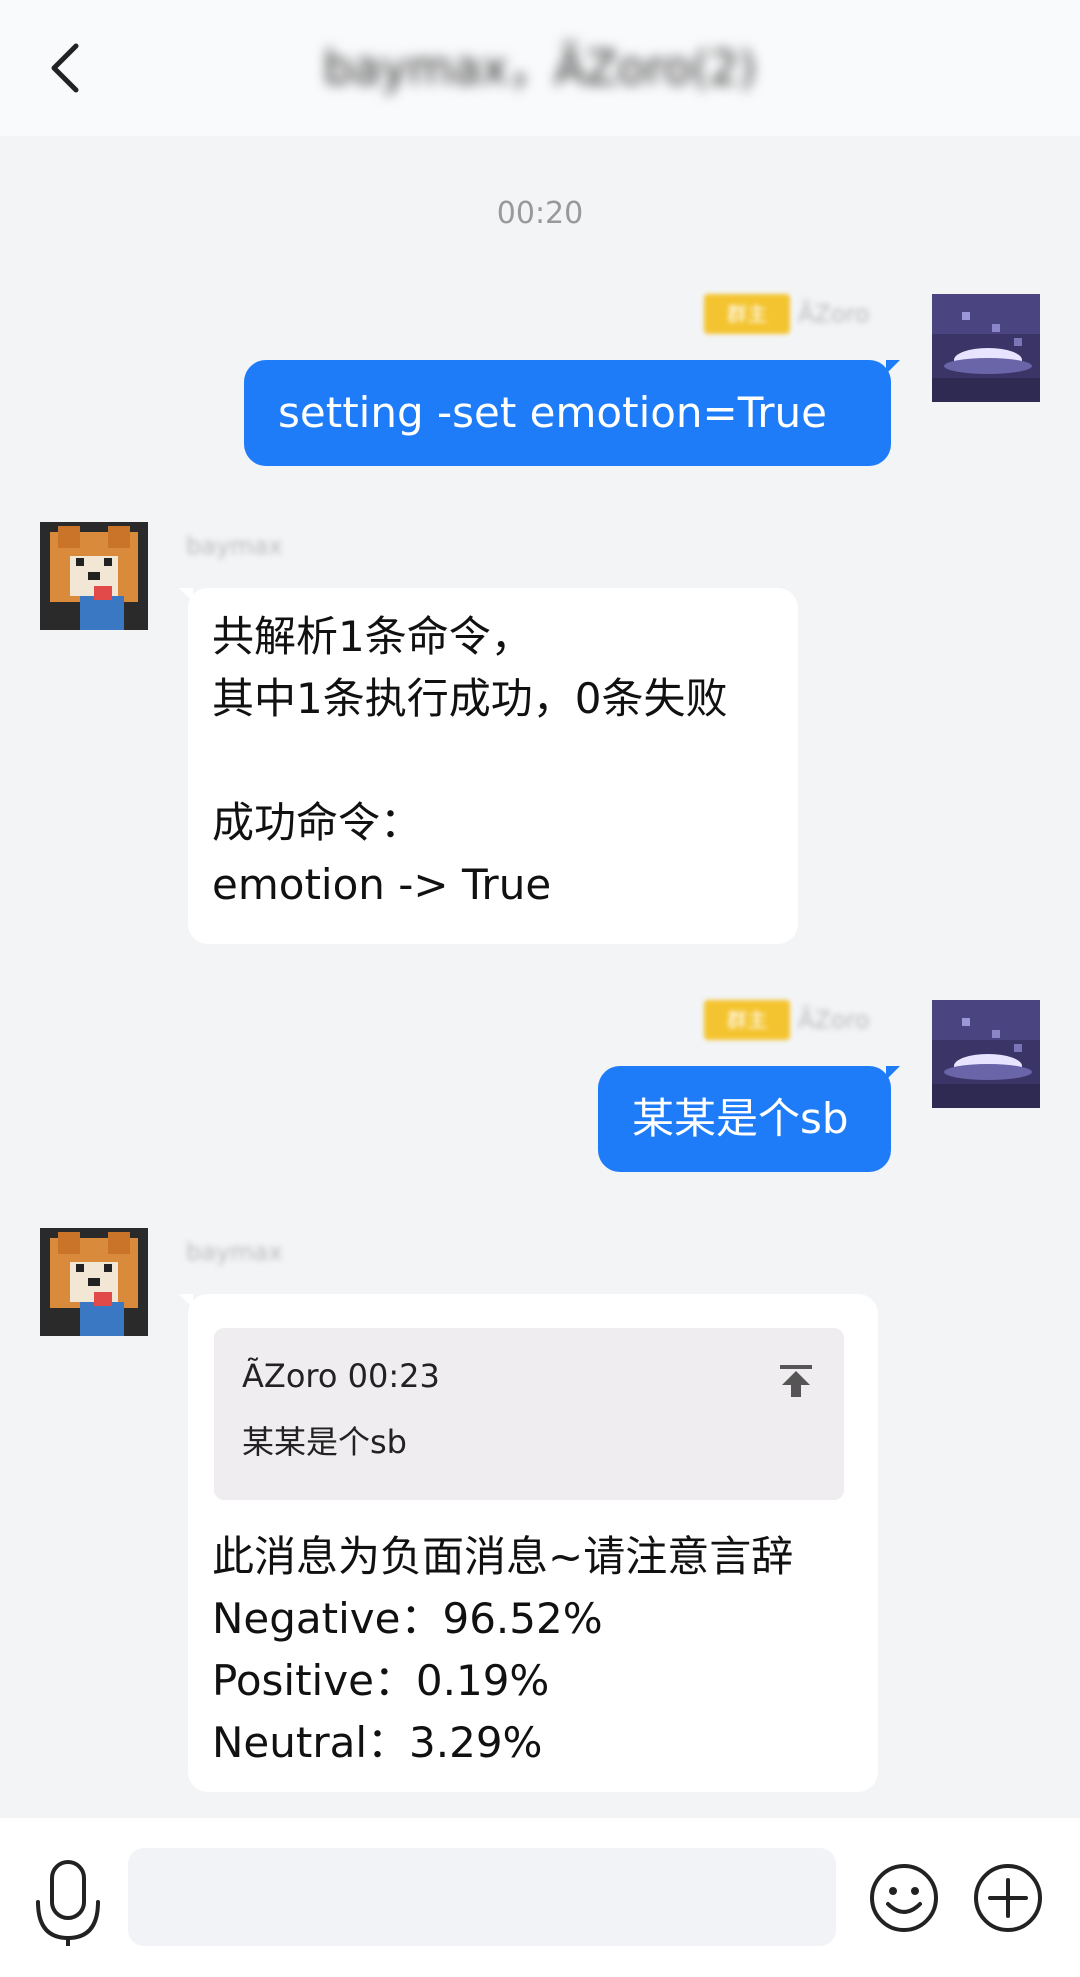 The height and width of the screenshot is (1977, 1080). Describe the element at coordinates (749, 1119) in the screenshot. I see `message-bubble-outgoing: 某某是个sb` at that location.